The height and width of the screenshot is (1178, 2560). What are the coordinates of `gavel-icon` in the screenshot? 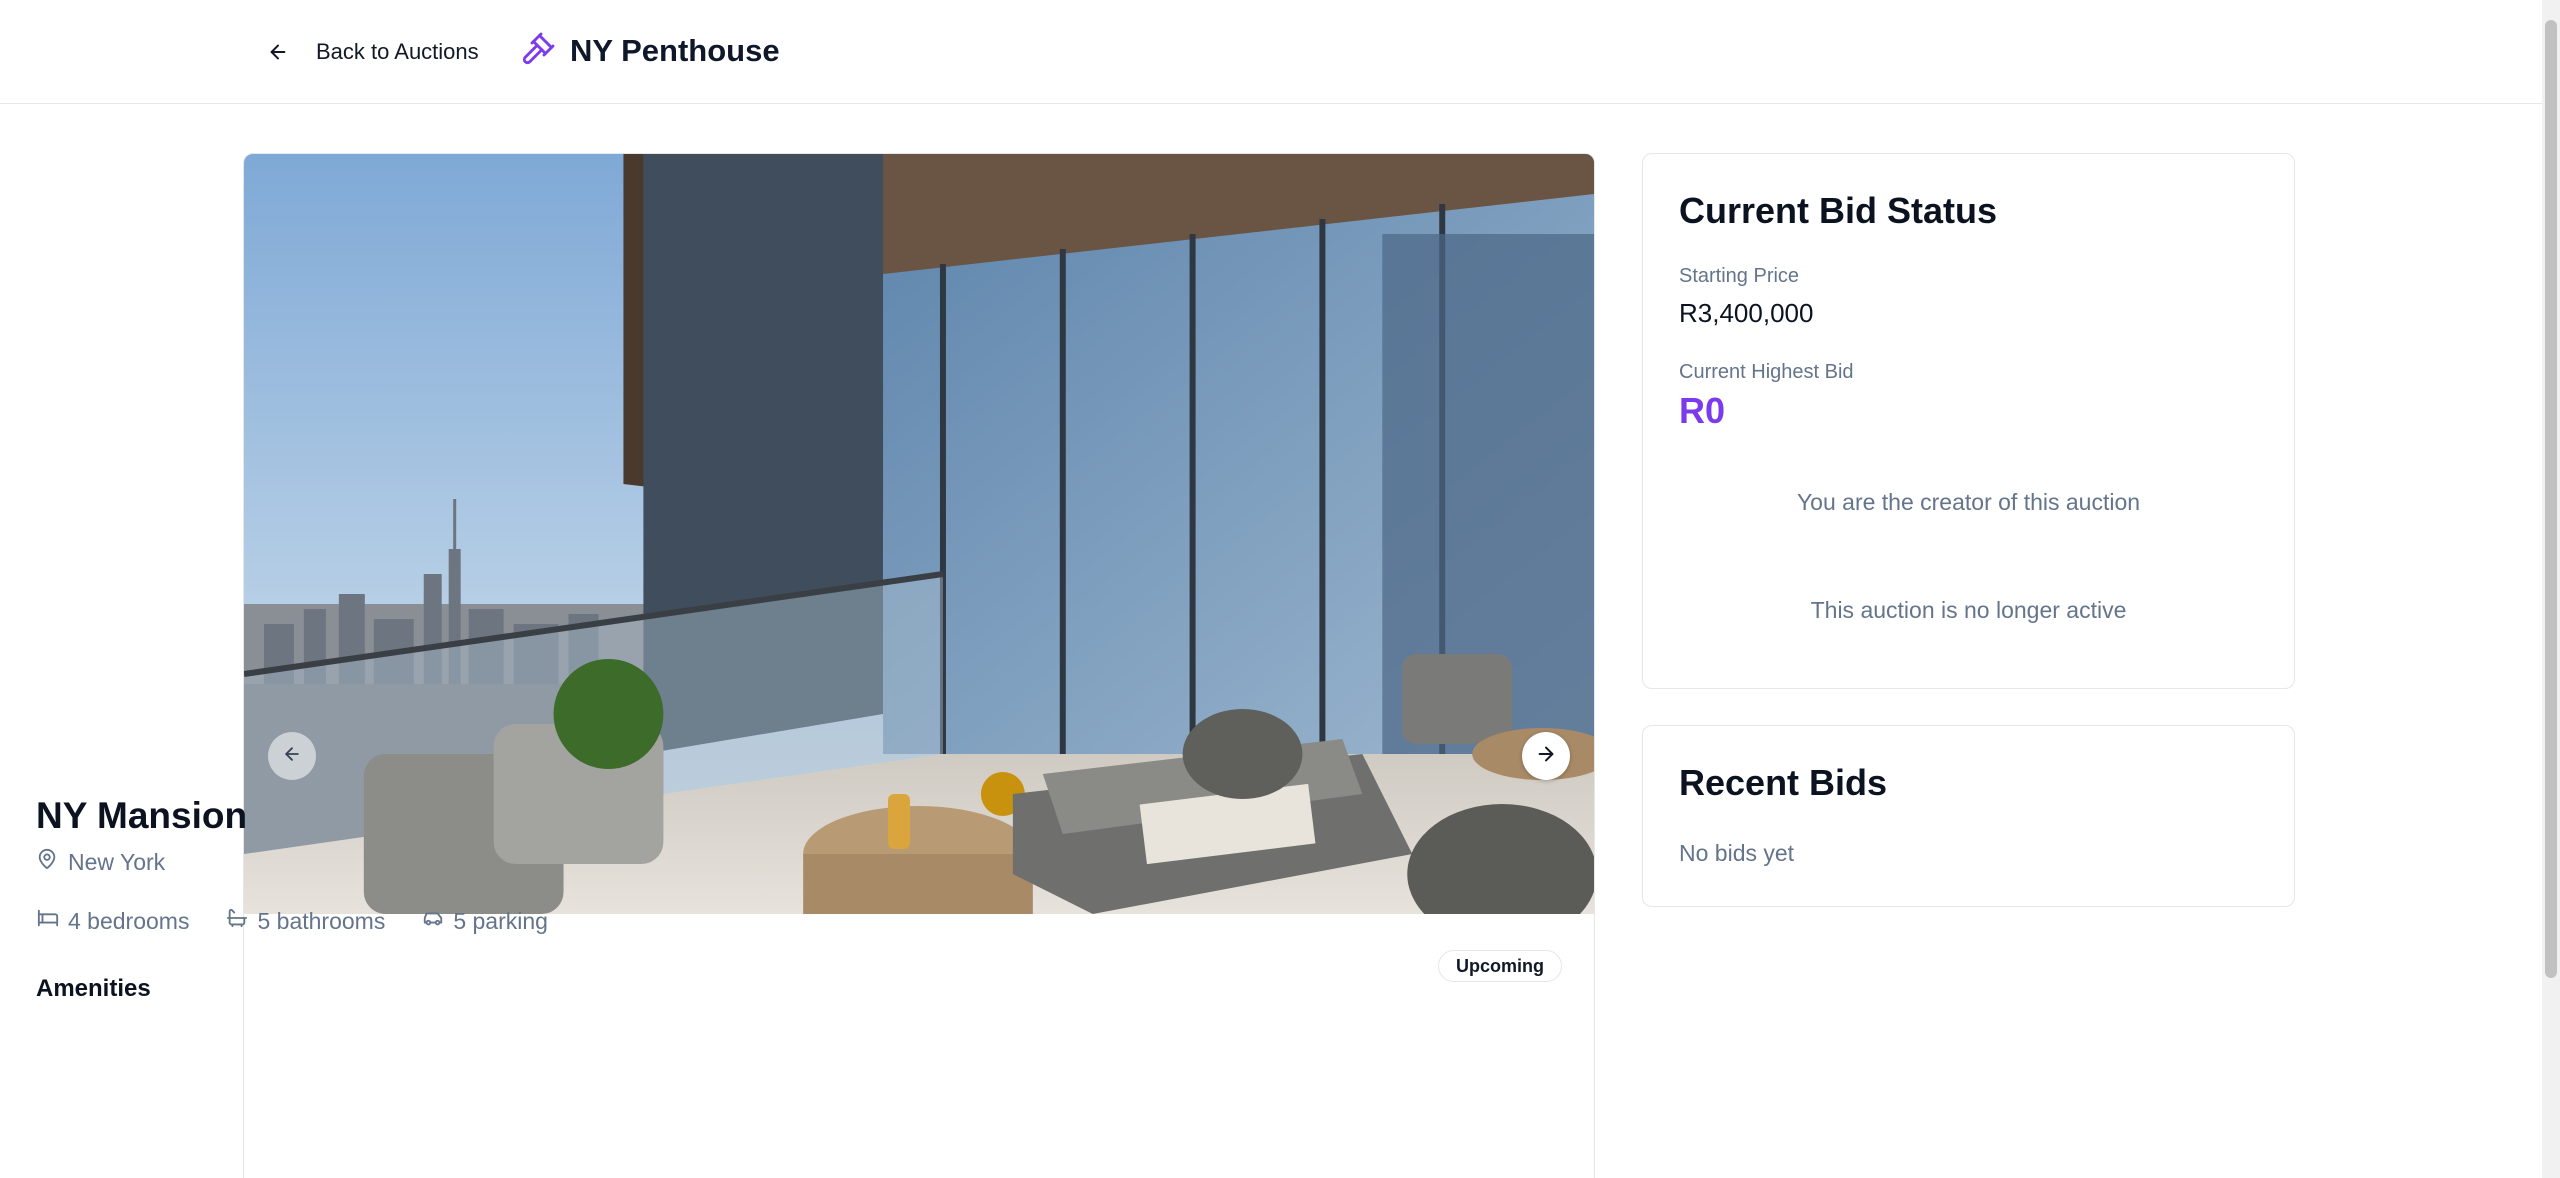 It's located at (538, 51).